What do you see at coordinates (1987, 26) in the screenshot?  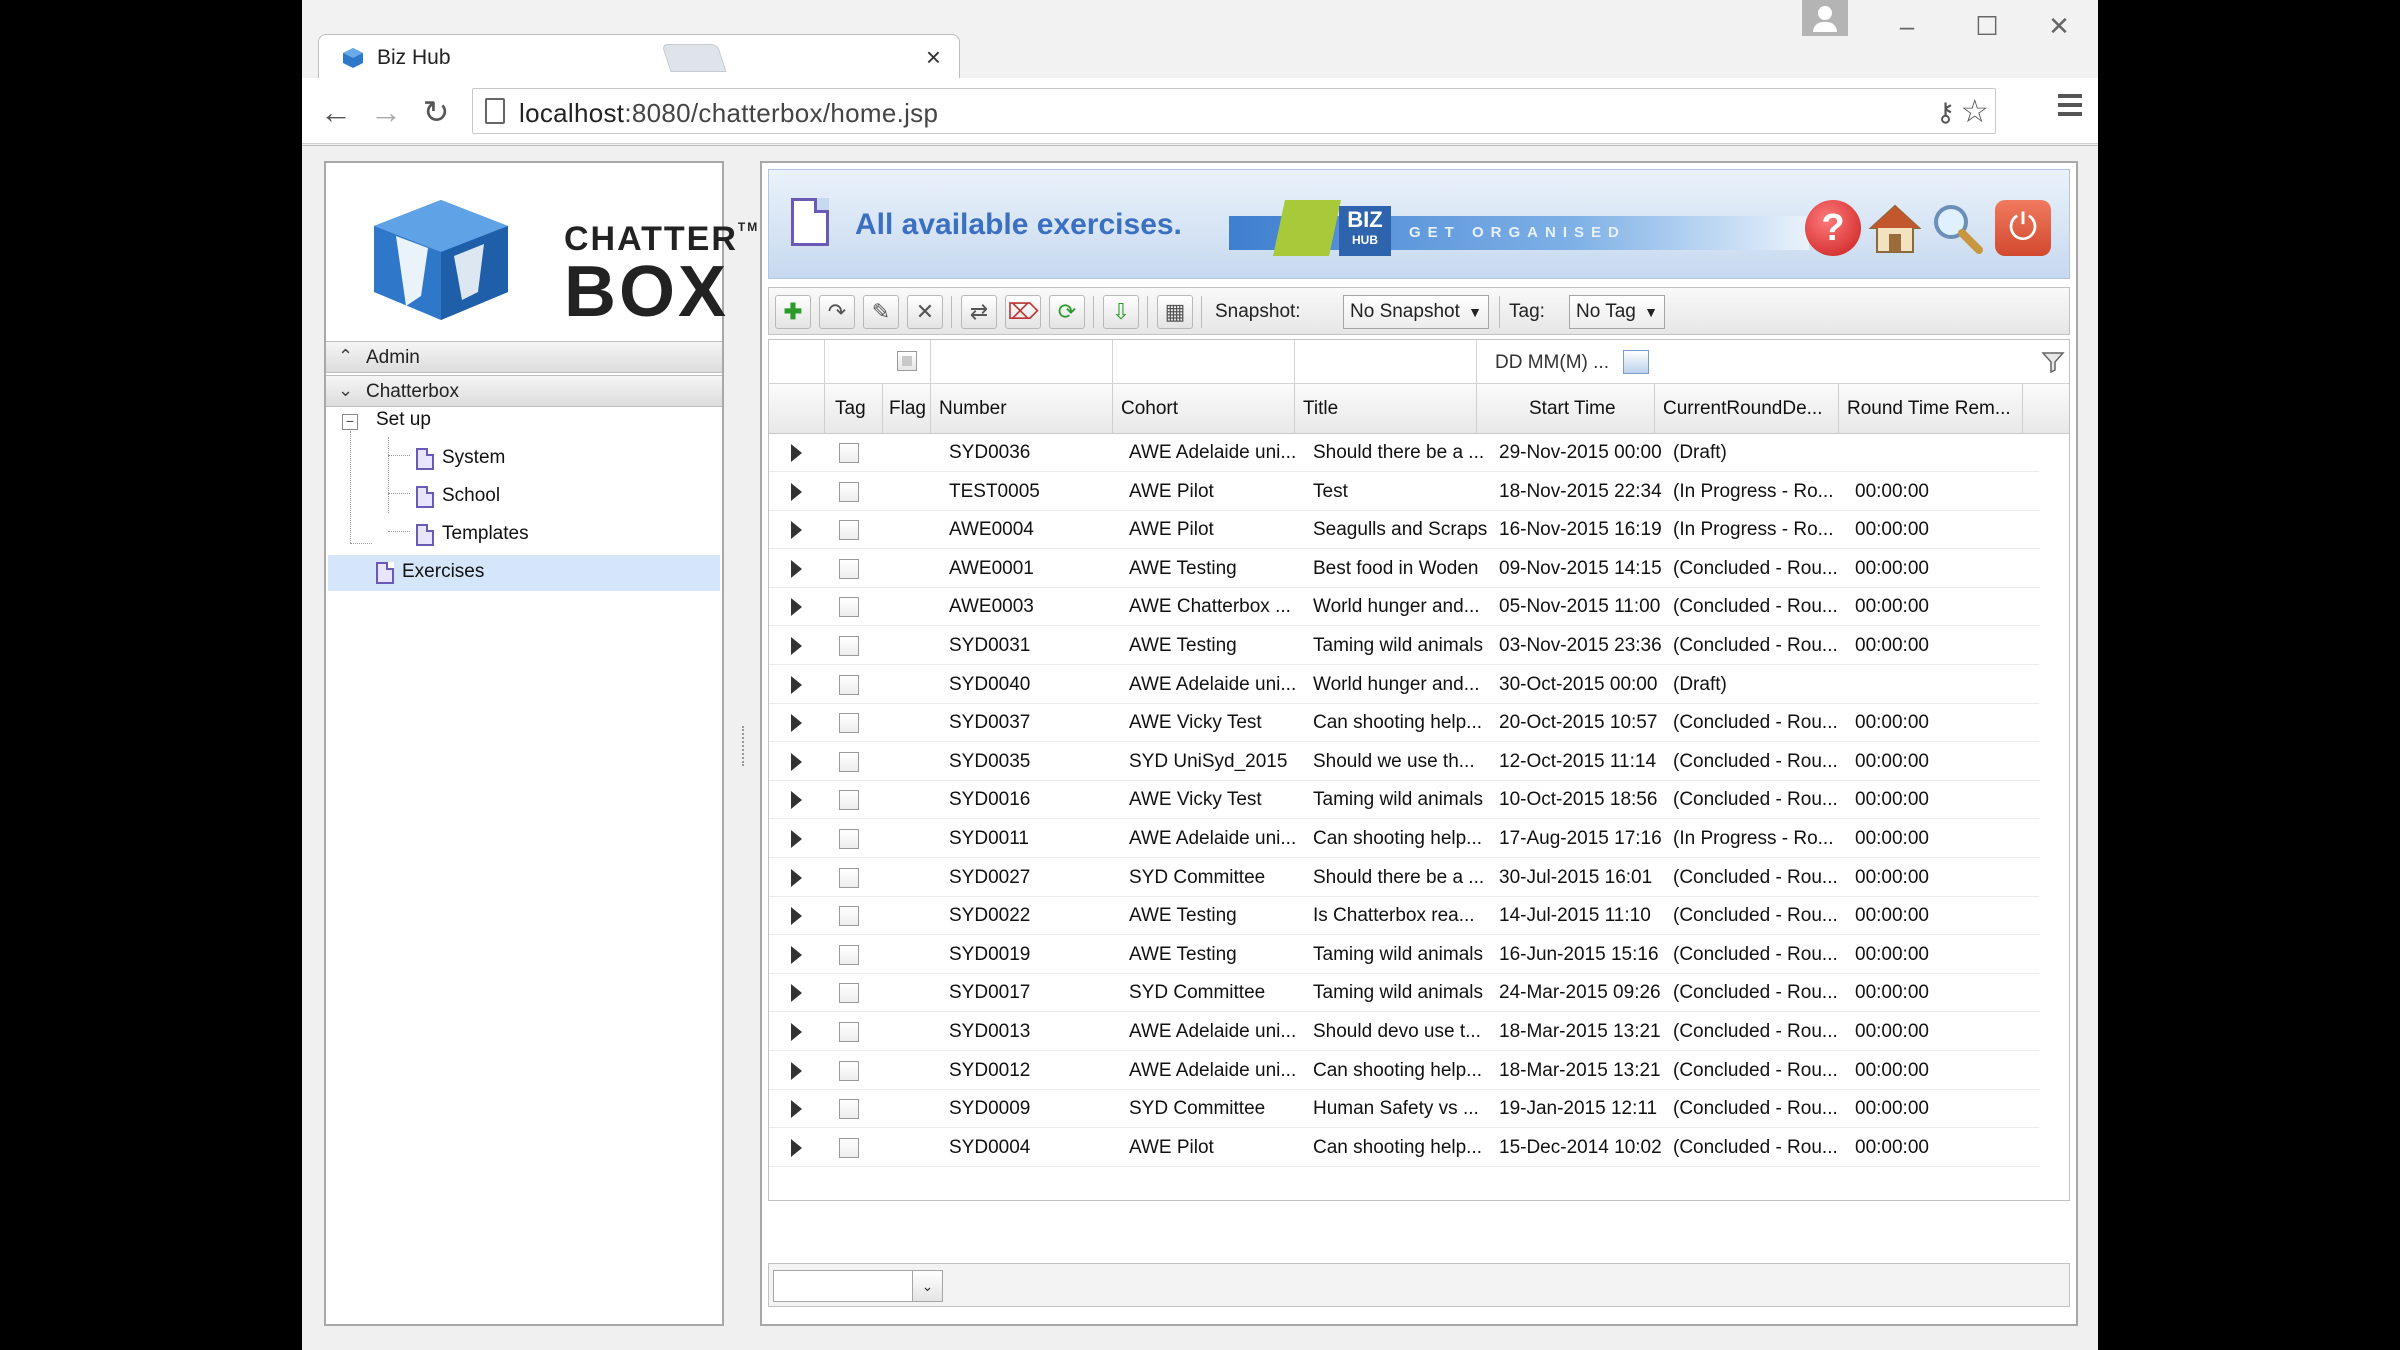 I see `maximize-button: ☐` at bounding box center [1987, 26].